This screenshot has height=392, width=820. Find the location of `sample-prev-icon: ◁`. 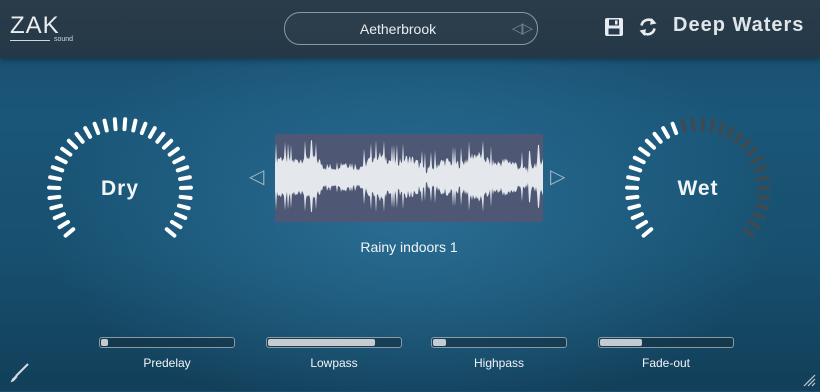

sample-prev-icon: ◁ is located at coordinates (256, 176).